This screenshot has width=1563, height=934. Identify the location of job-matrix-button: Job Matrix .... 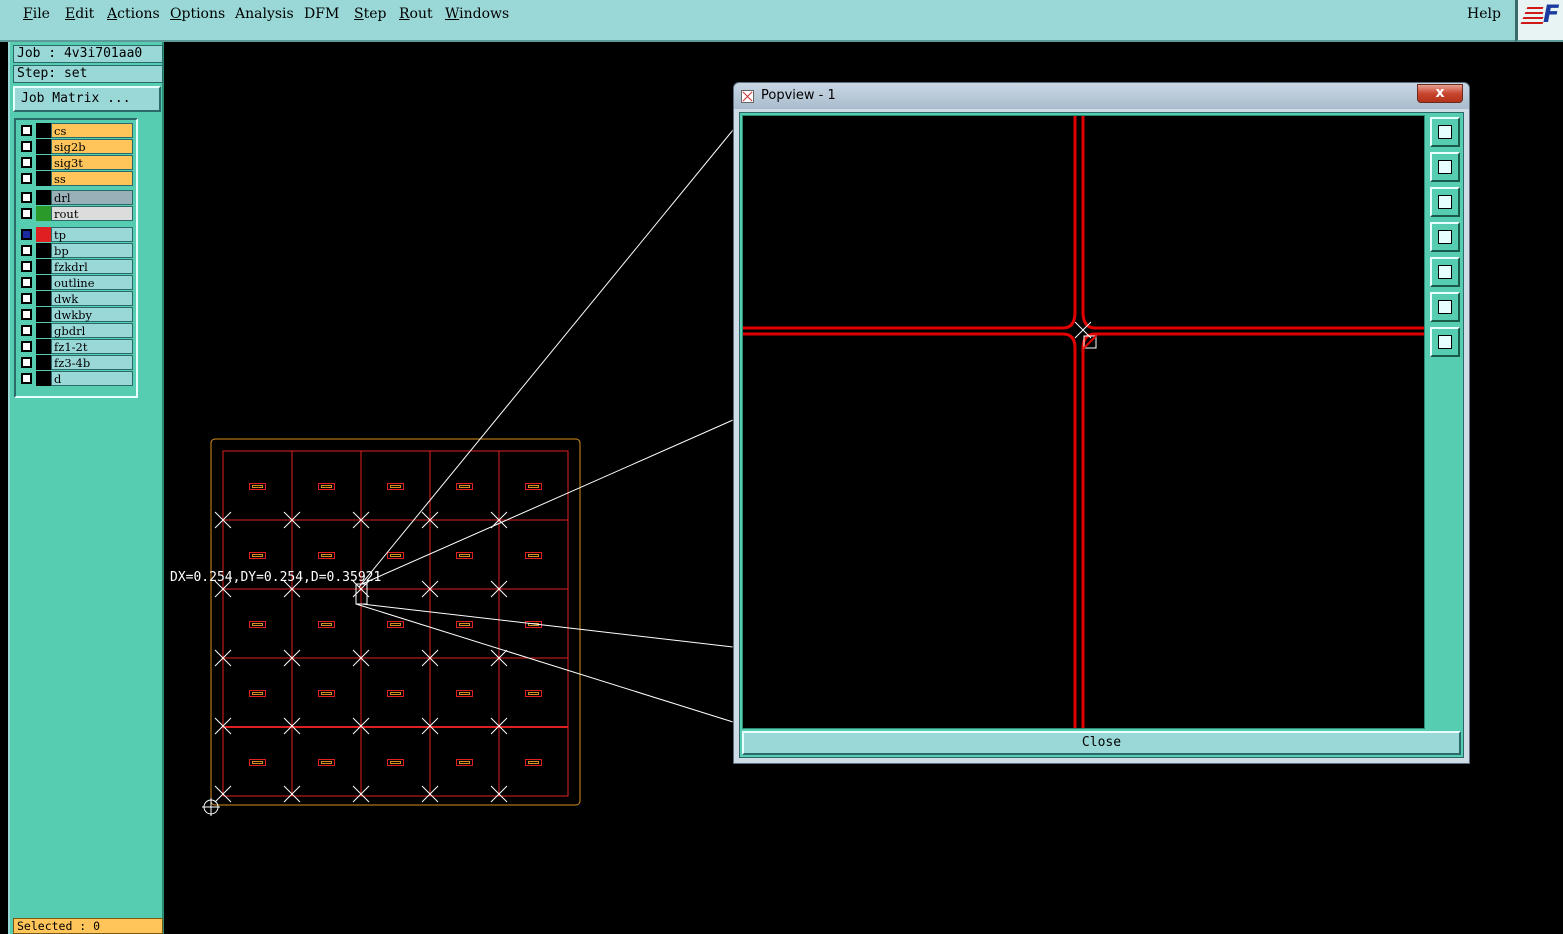
(87, 99).